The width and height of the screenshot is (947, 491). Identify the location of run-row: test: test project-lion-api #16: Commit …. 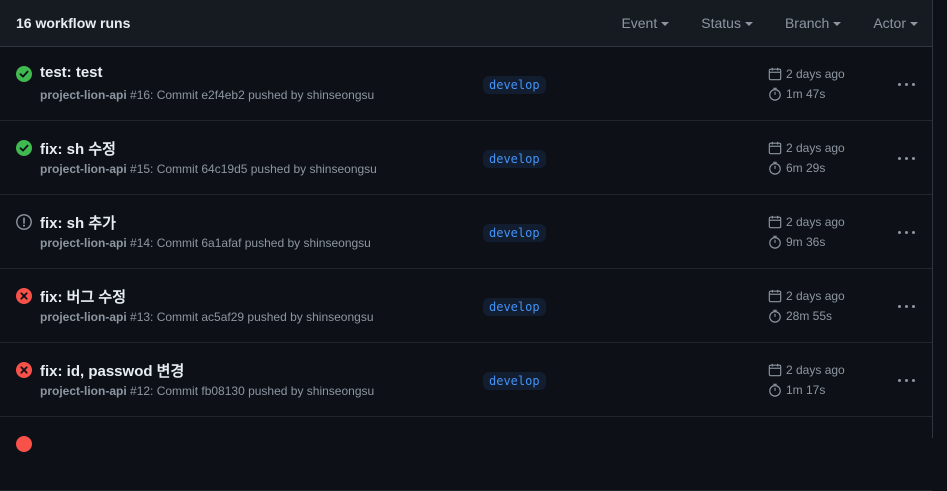
(466, 84).